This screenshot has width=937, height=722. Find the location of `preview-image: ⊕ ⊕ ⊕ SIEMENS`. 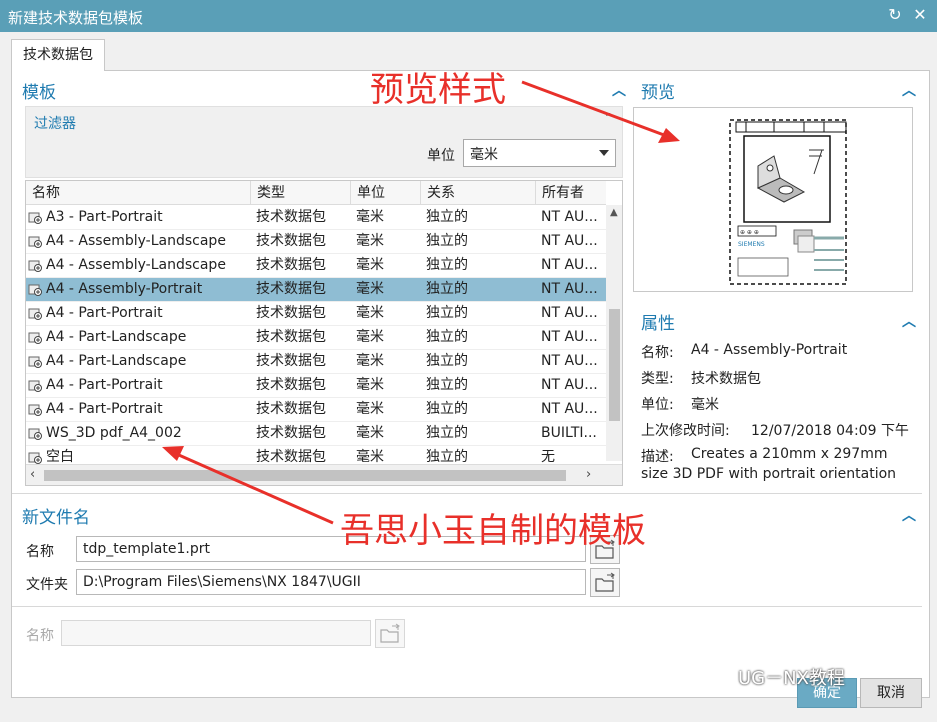

preview-image: ⊕ ⊕ ⊕ SIEMENS is located at coordinates (773, 199).